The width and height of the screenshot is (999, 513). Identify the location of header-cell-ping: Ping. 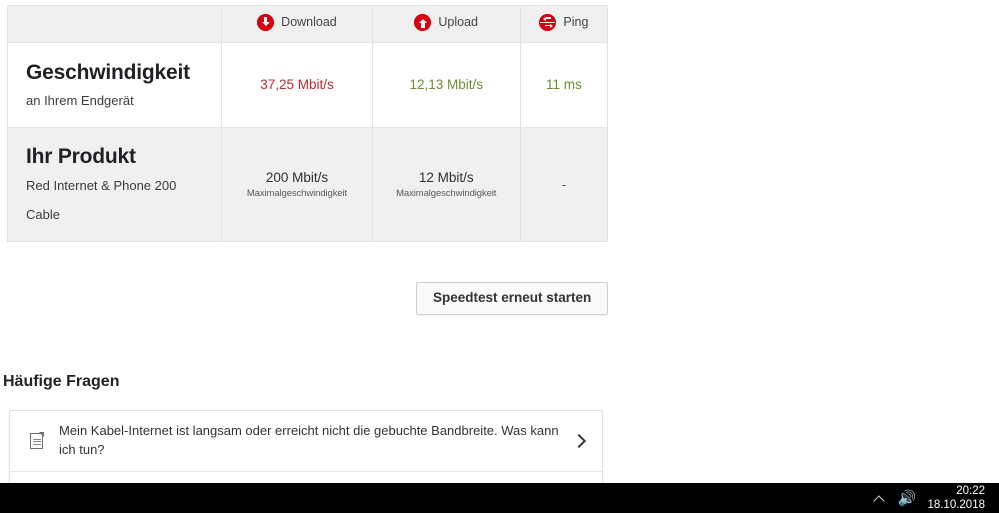
(564, 24).